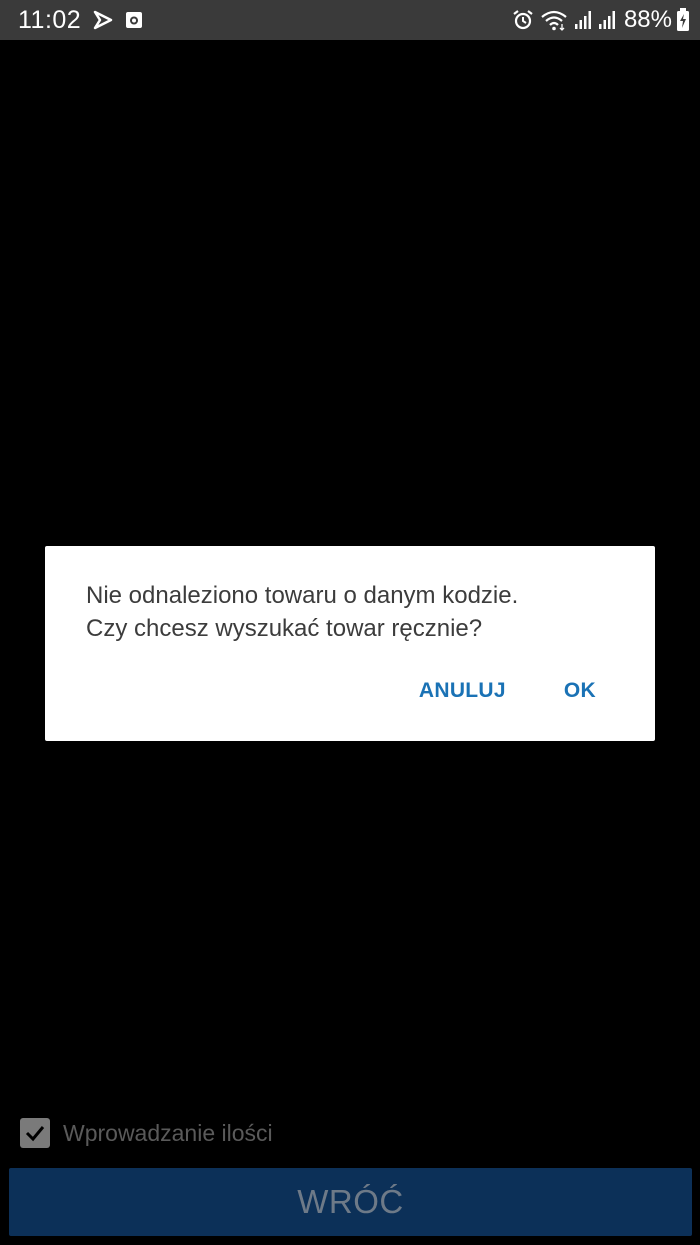 This screenshot has height=1245, width=700. Describe the element at coordinates (134, 20) in the screenshot. I see `camera-app-icon` at that location.